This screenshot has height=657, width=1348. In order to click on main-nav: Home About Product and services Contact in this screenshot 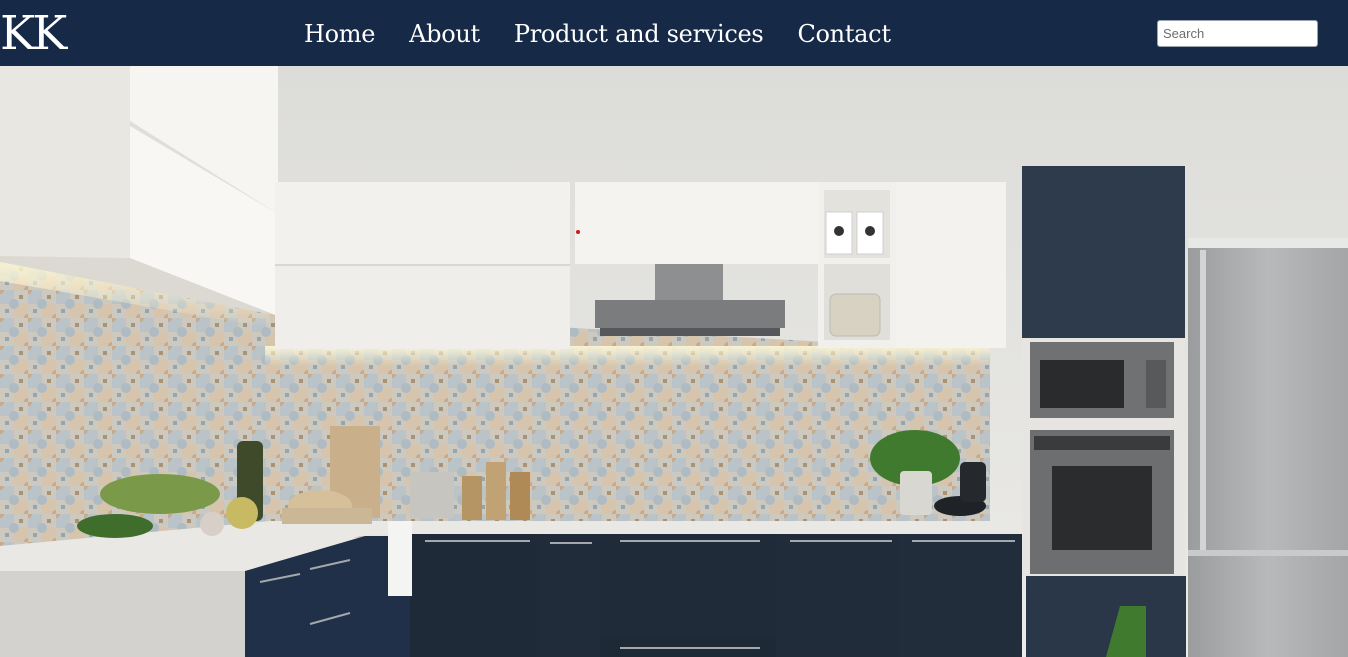, I will do `click(597, 34)`.